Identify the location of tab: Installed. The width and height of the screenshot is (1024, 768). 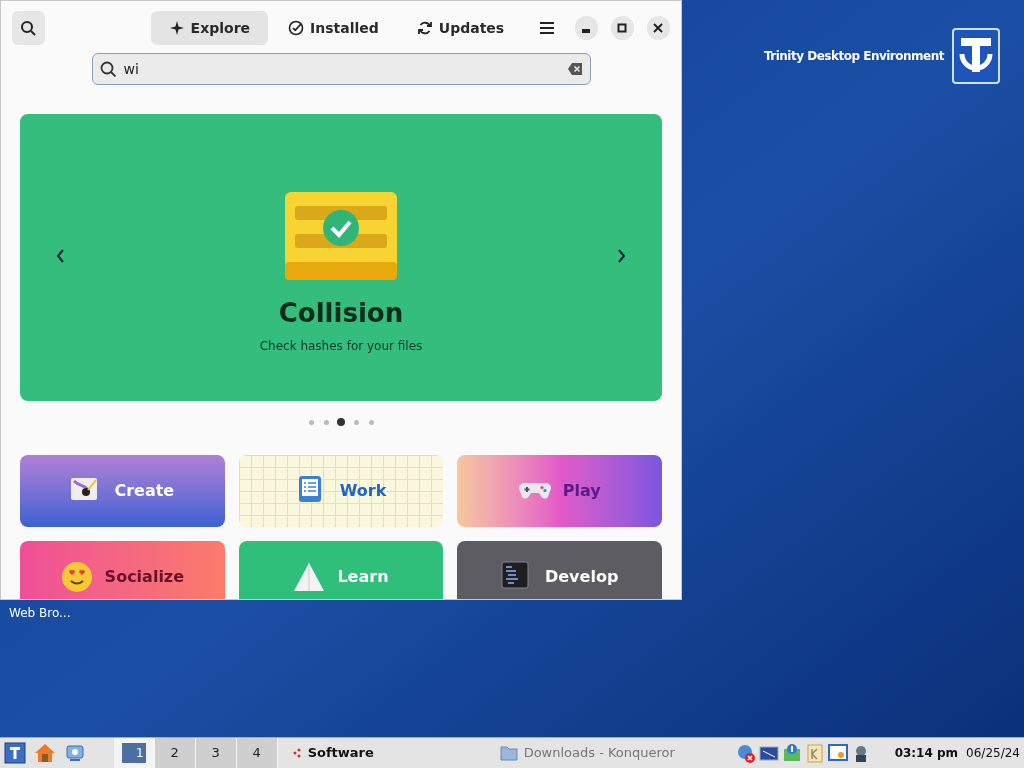
(333, 28).